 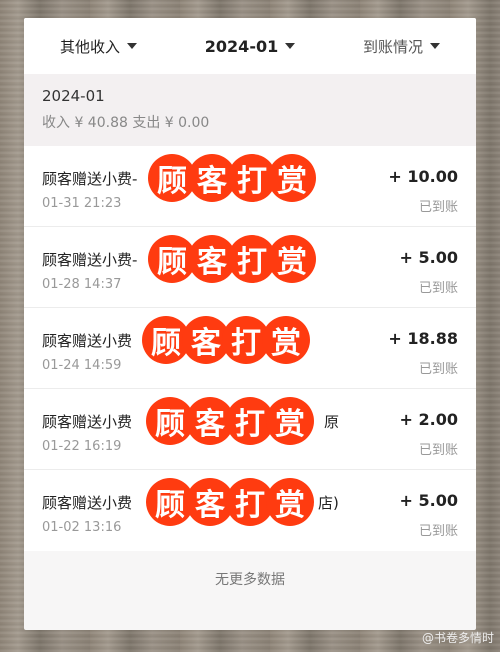 I want to click on transaction-time: 01-22 16:19, so click(x=82, y=446).